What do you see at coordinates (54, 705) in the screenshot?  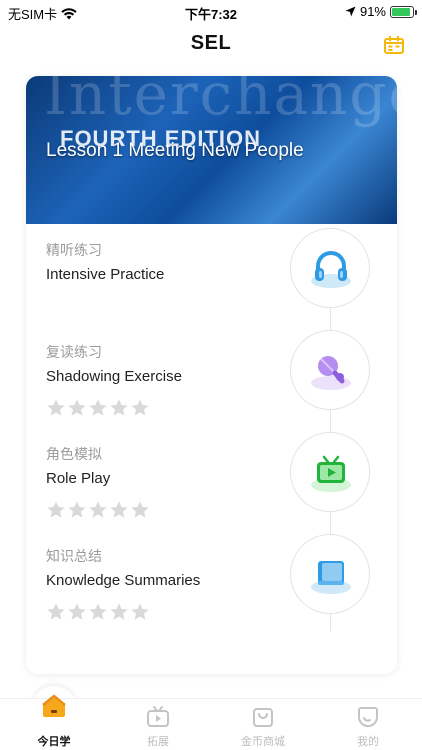 I see `home-icon` at bounding box center [54, 705].